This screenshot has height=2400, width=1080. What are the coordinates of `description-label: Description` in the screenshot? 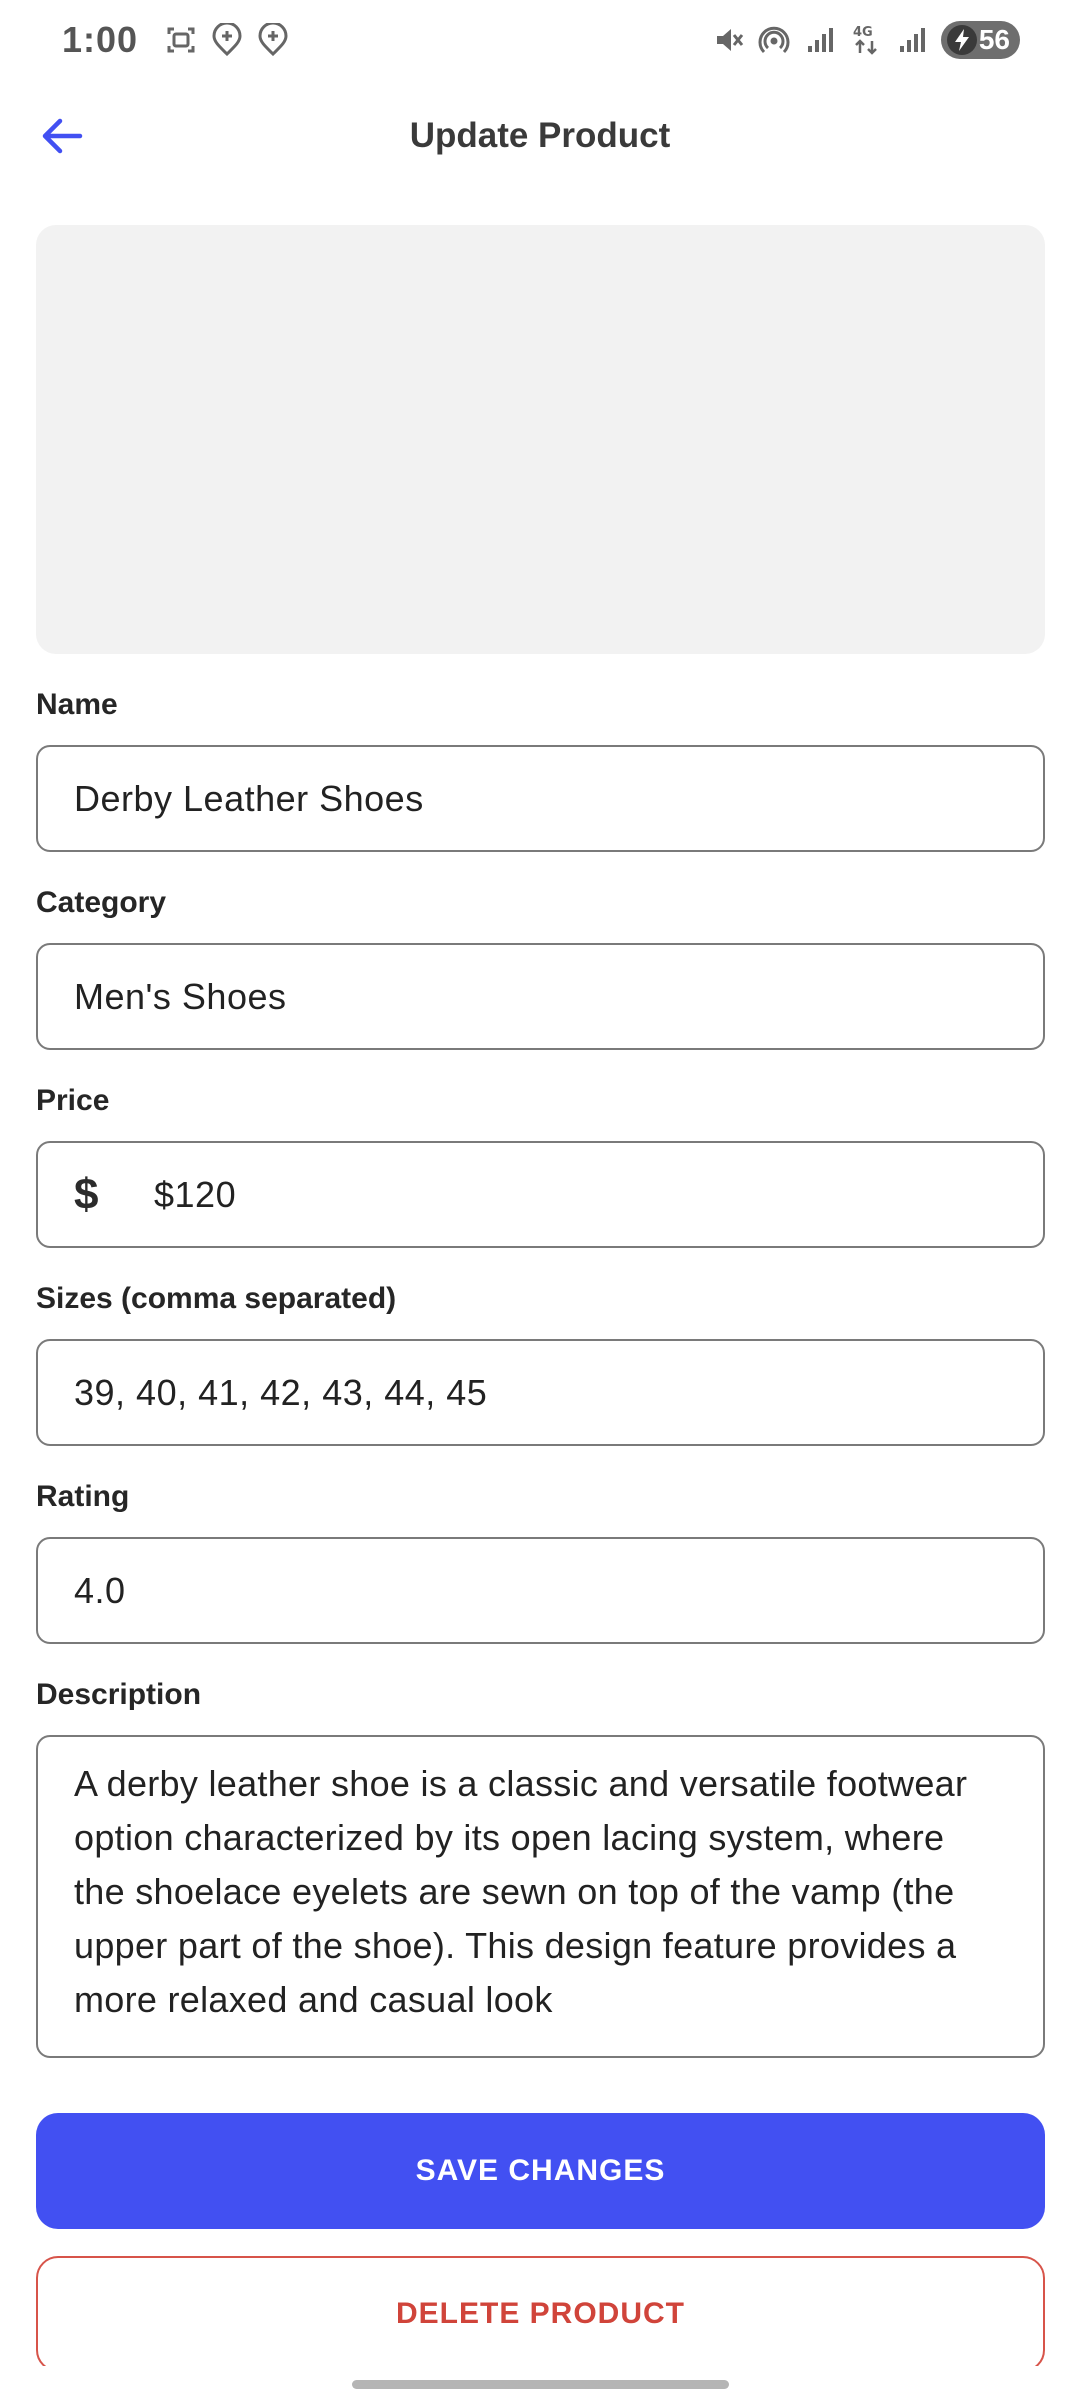 It's located at (119, 1694).